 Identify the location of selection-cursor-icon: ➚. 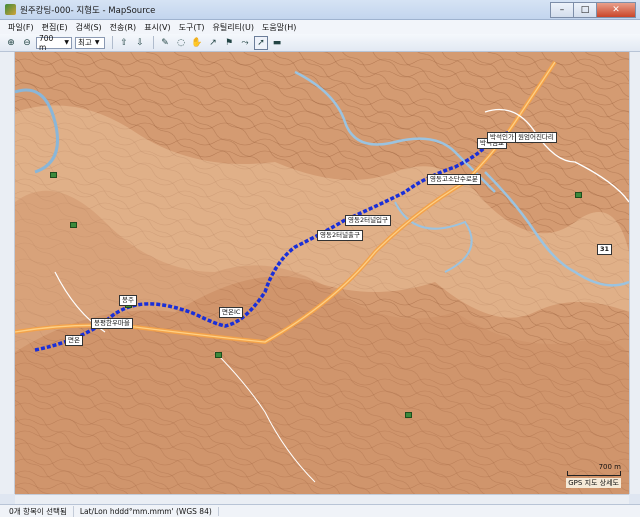
(261, 42).